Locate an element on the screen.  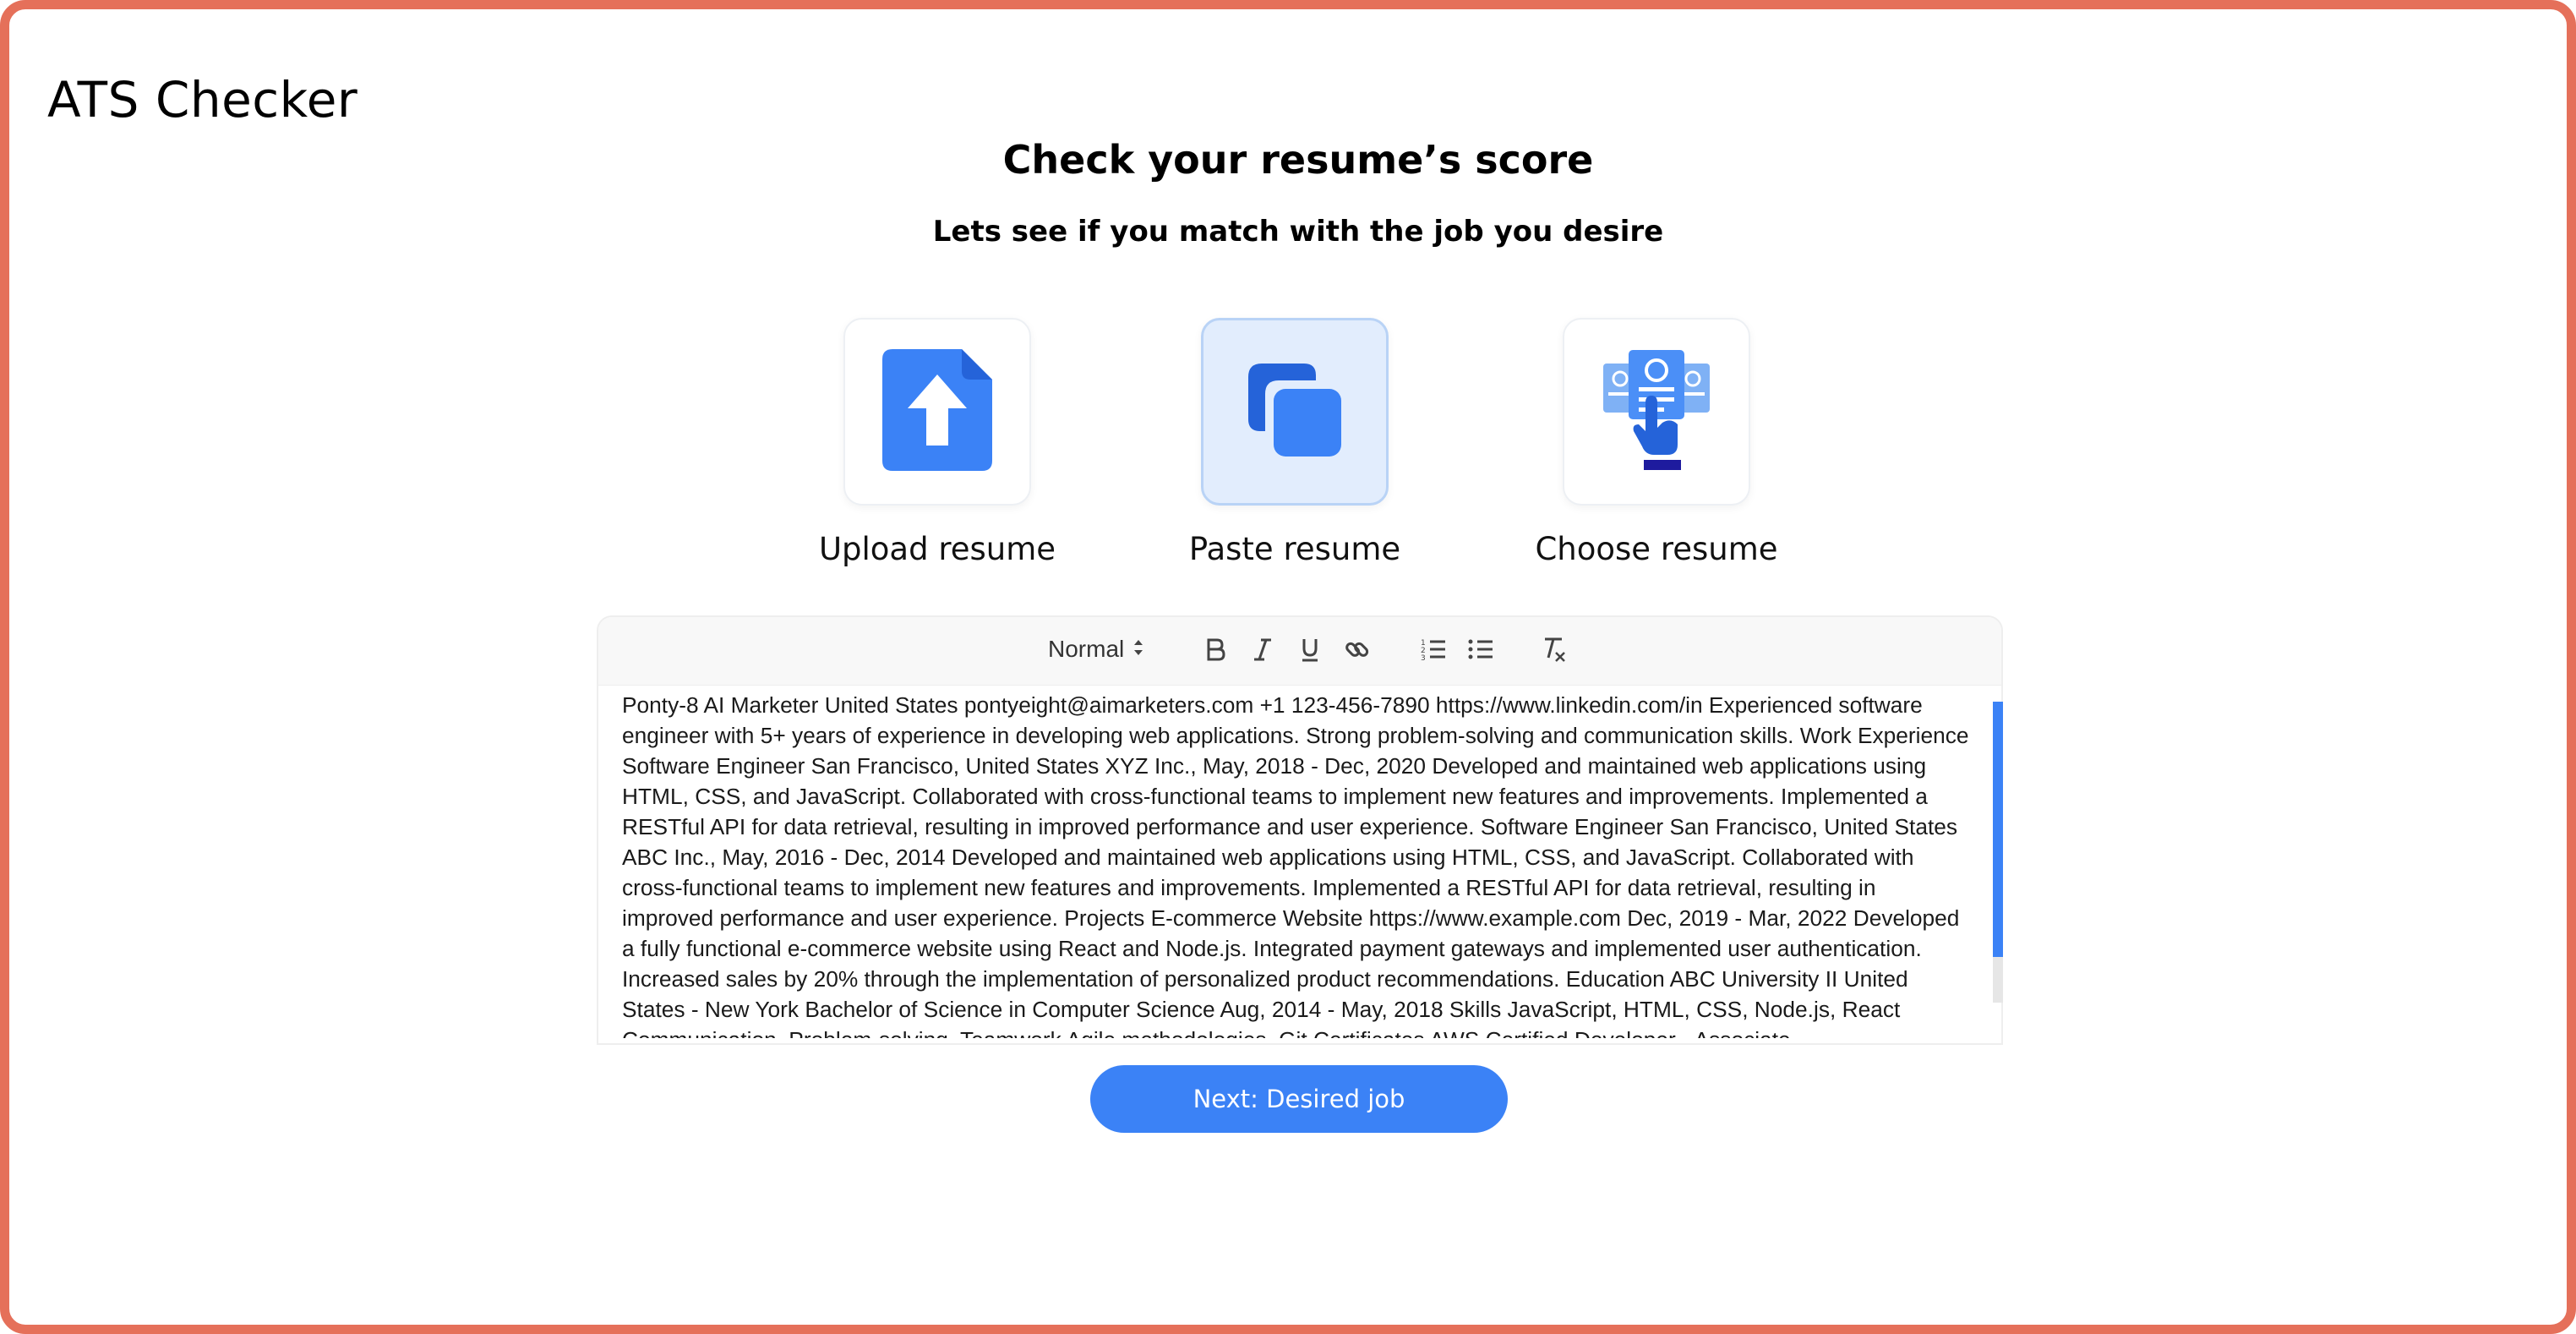
editor-toolbar: Normal 123 is located at coordinates (1299, 652).